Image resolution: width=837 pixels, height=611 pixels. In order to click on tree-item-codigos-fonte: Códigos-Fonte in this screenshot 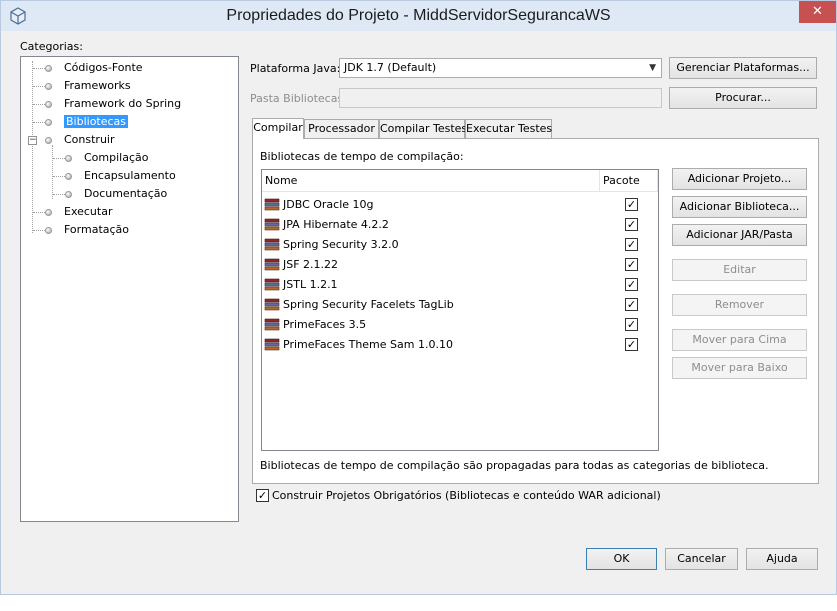, I will do `click(94, 68)`.